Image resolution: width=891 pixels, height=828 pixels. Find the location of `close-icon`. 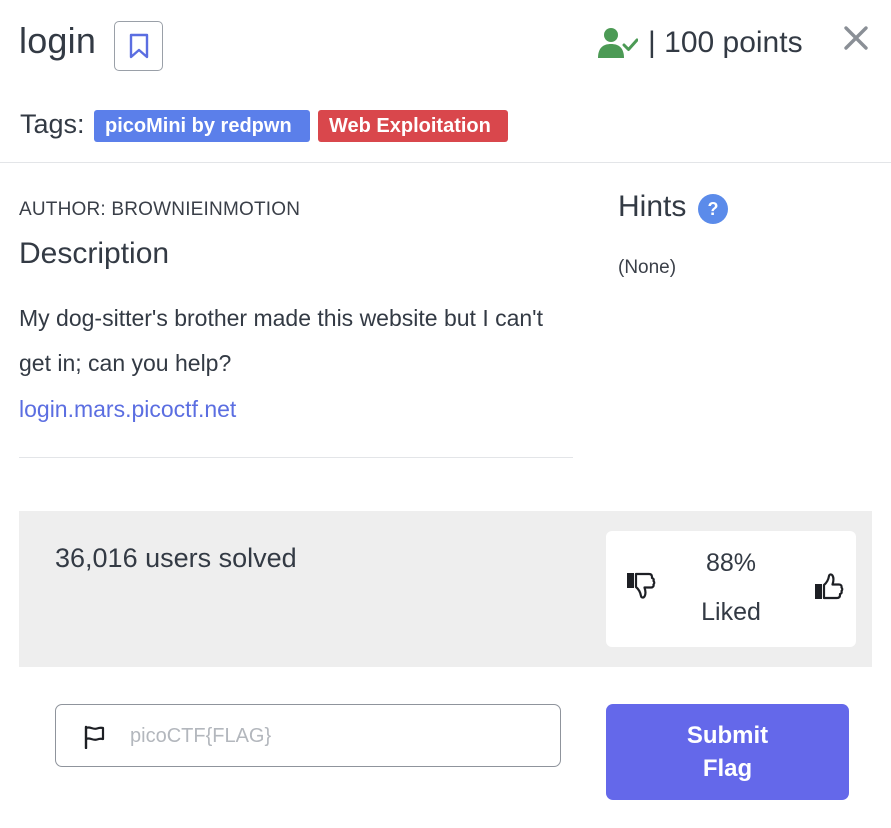

close-icon is located at coordinates (856, 38).